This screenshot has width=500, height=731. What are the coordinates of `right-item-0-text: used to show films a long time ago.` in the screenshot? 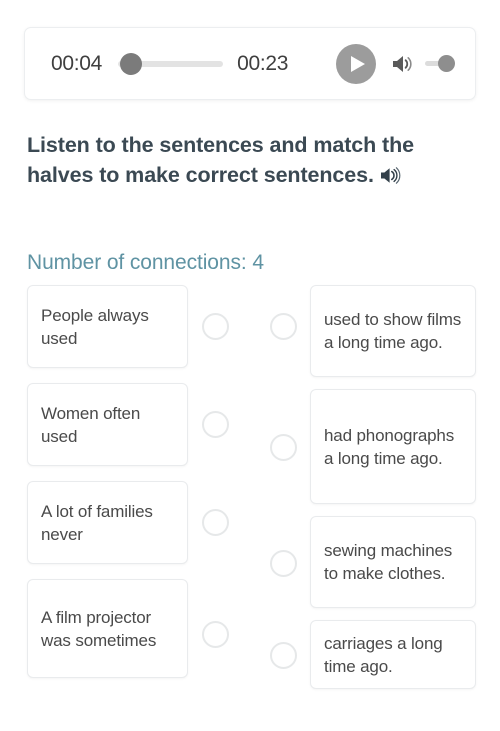 It's located at (393, 331).